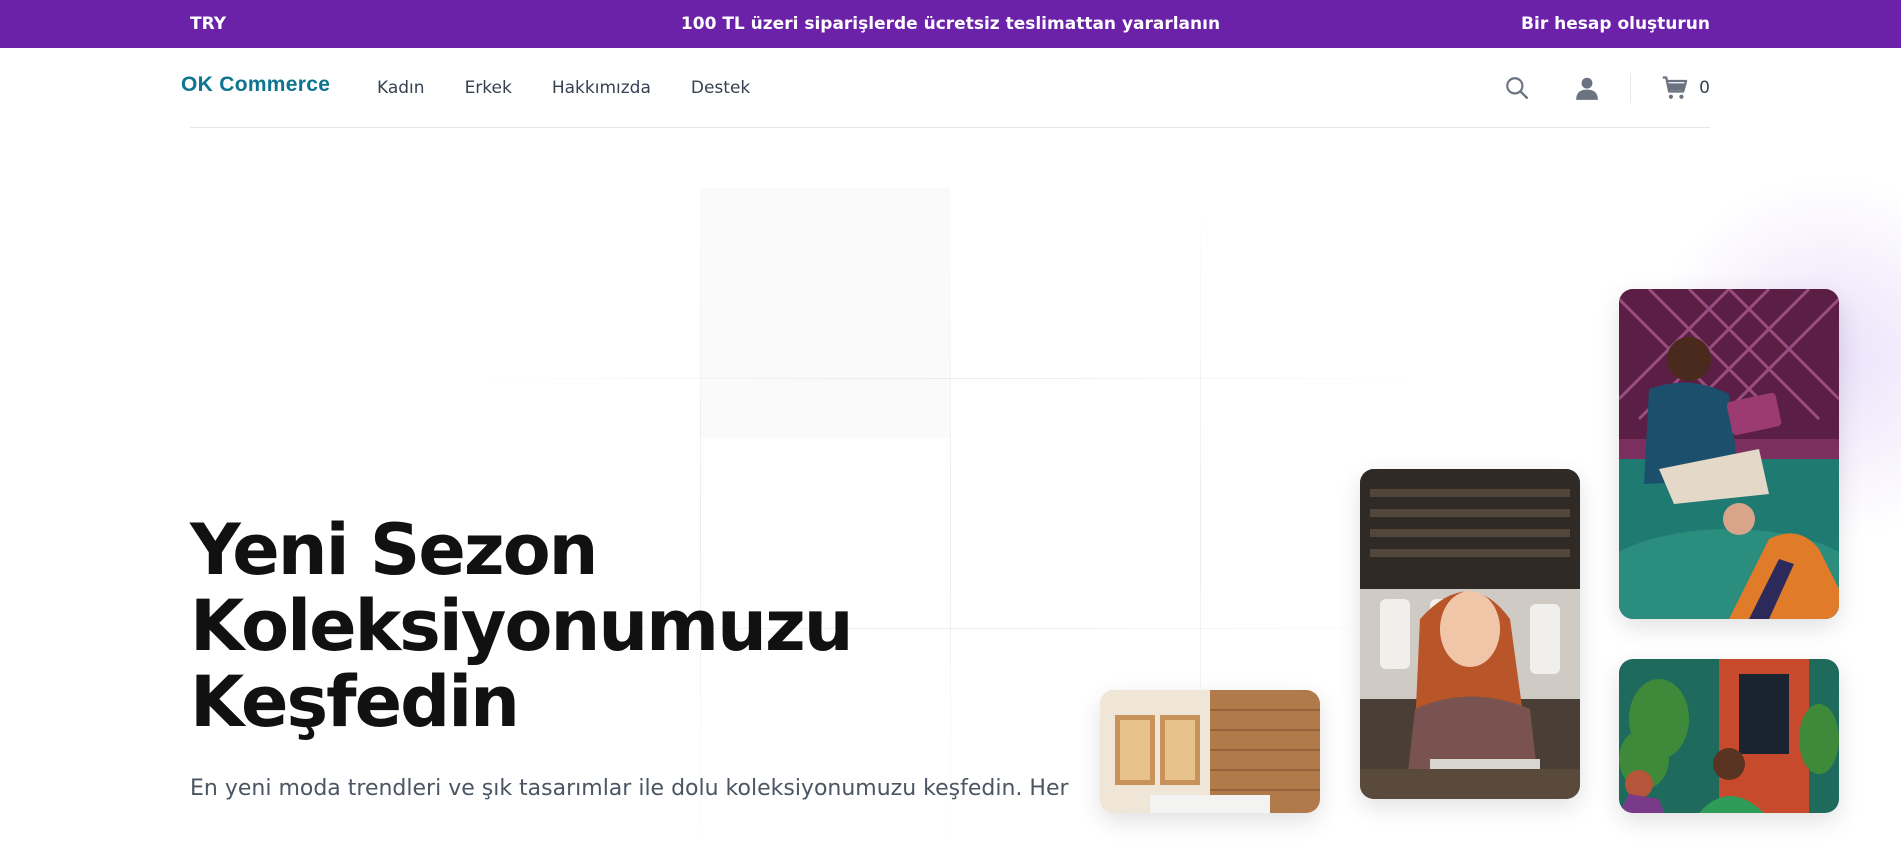  I want to click on hero-photo-man-with-tablet, so click(1729, 454).